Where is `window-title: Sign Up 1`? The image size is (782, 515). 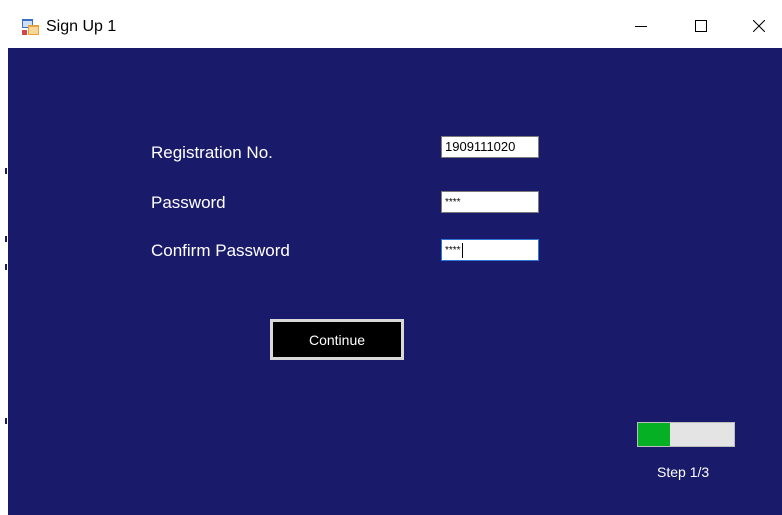 window-title: Sign Up 1 is located at coordinates (81, 26).